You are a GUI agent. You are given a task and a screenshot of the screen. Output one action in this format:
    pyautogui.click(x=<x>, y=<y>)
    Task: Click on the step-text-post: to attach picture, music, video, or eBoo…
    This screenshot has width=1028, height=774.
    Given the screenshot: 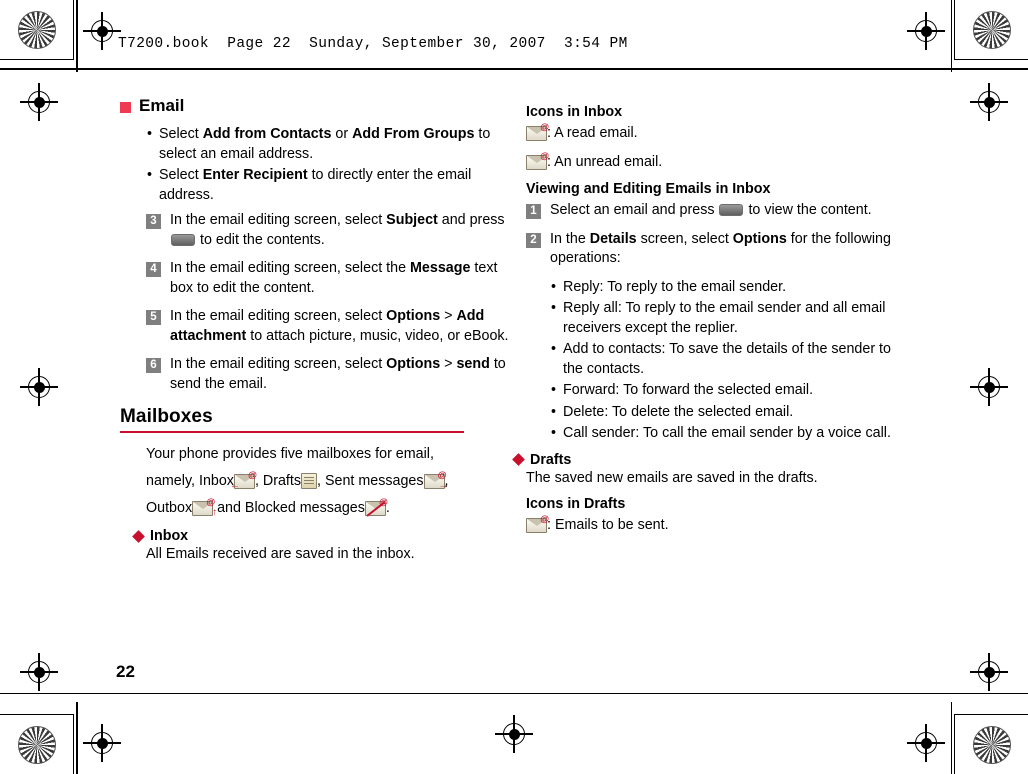 What is the action you would take?
    pyautogui.click(x=377, y=335)
    